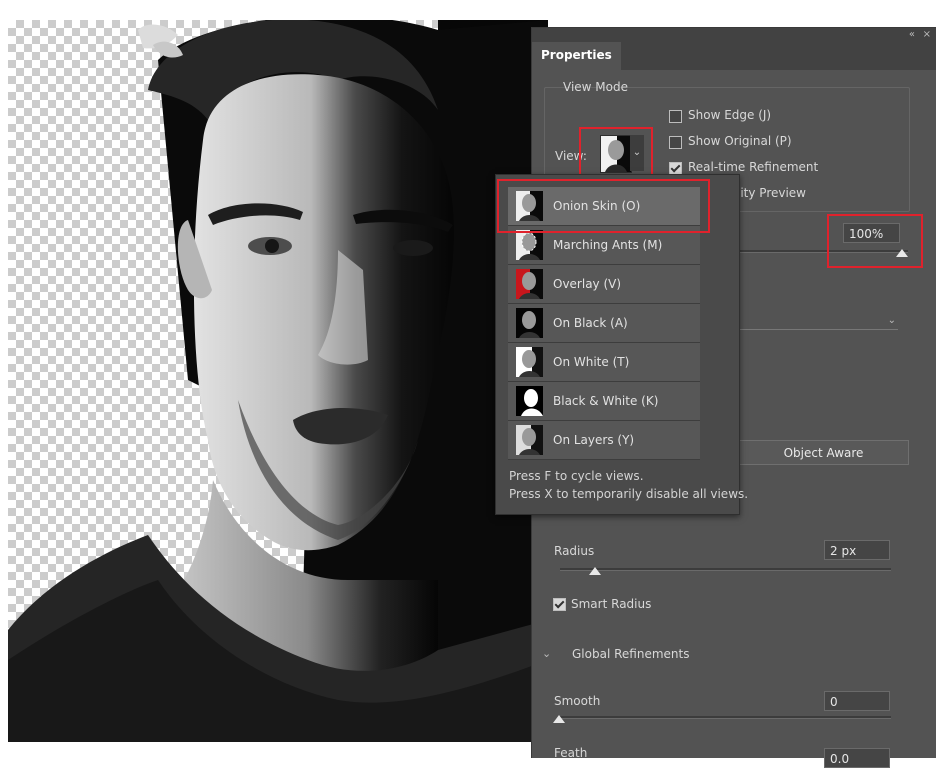 This screenshot has width=936, height=769. What do you see at coordinates (595, 87) in the screenshot?
I see `view-mode-label: View Mode` at bounding box center [595, 87].